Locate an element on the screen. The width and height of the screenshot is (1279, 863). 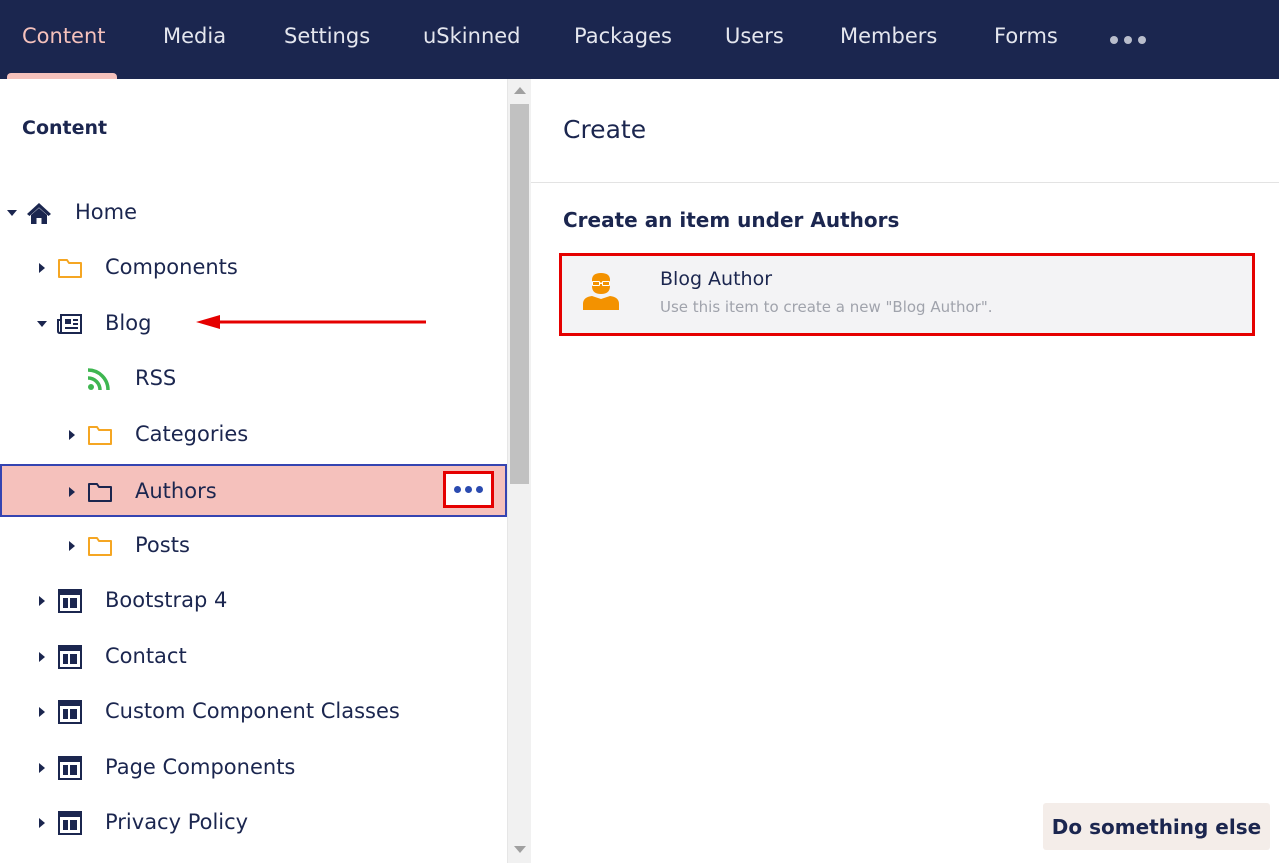
do-something-else-button: Do something else is located at coordinates (1156, 826).